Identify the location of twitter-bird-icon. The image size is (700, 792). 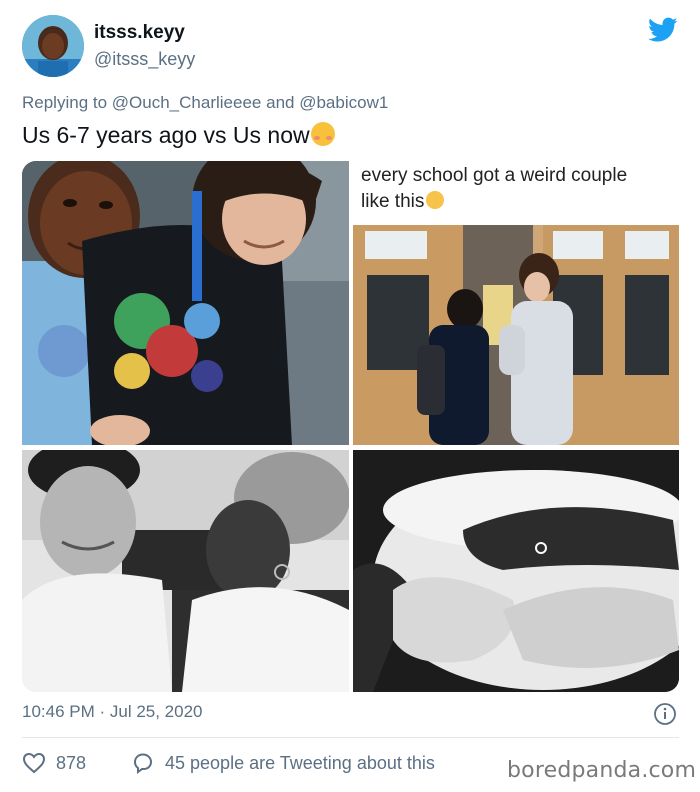
(663, 30).